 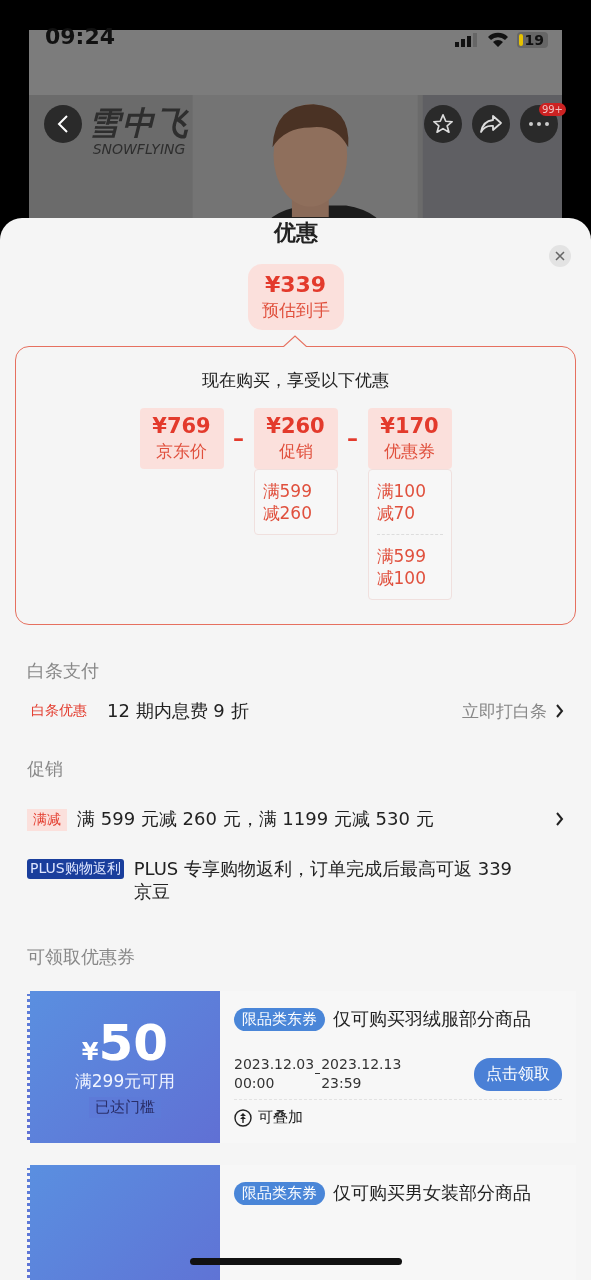 I want to click on section-heading: 白条支付, so click(x=63, y=671).